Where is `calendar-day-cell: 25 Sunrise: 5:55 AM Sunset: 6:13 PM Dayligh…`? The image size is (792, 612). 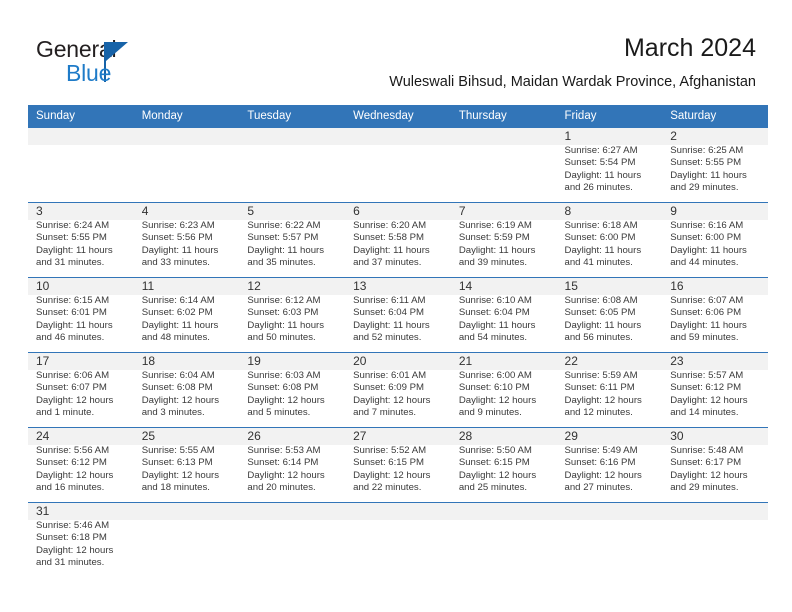 calendar-day-cell: 25 Sunrise: 5:55 AM Sunset: 6:13 PM Dayligh… is located at coordinates (186, 465).